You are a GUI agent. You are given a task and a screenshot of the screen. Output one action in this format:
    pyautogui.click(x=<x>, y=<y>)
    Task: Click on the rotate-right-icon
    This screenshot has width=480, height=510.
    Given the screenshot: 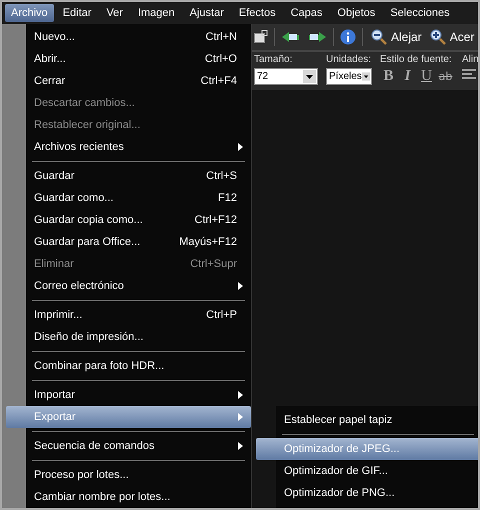 What is the action you would take?
    pyautogui.click(x=317, y=37)
    